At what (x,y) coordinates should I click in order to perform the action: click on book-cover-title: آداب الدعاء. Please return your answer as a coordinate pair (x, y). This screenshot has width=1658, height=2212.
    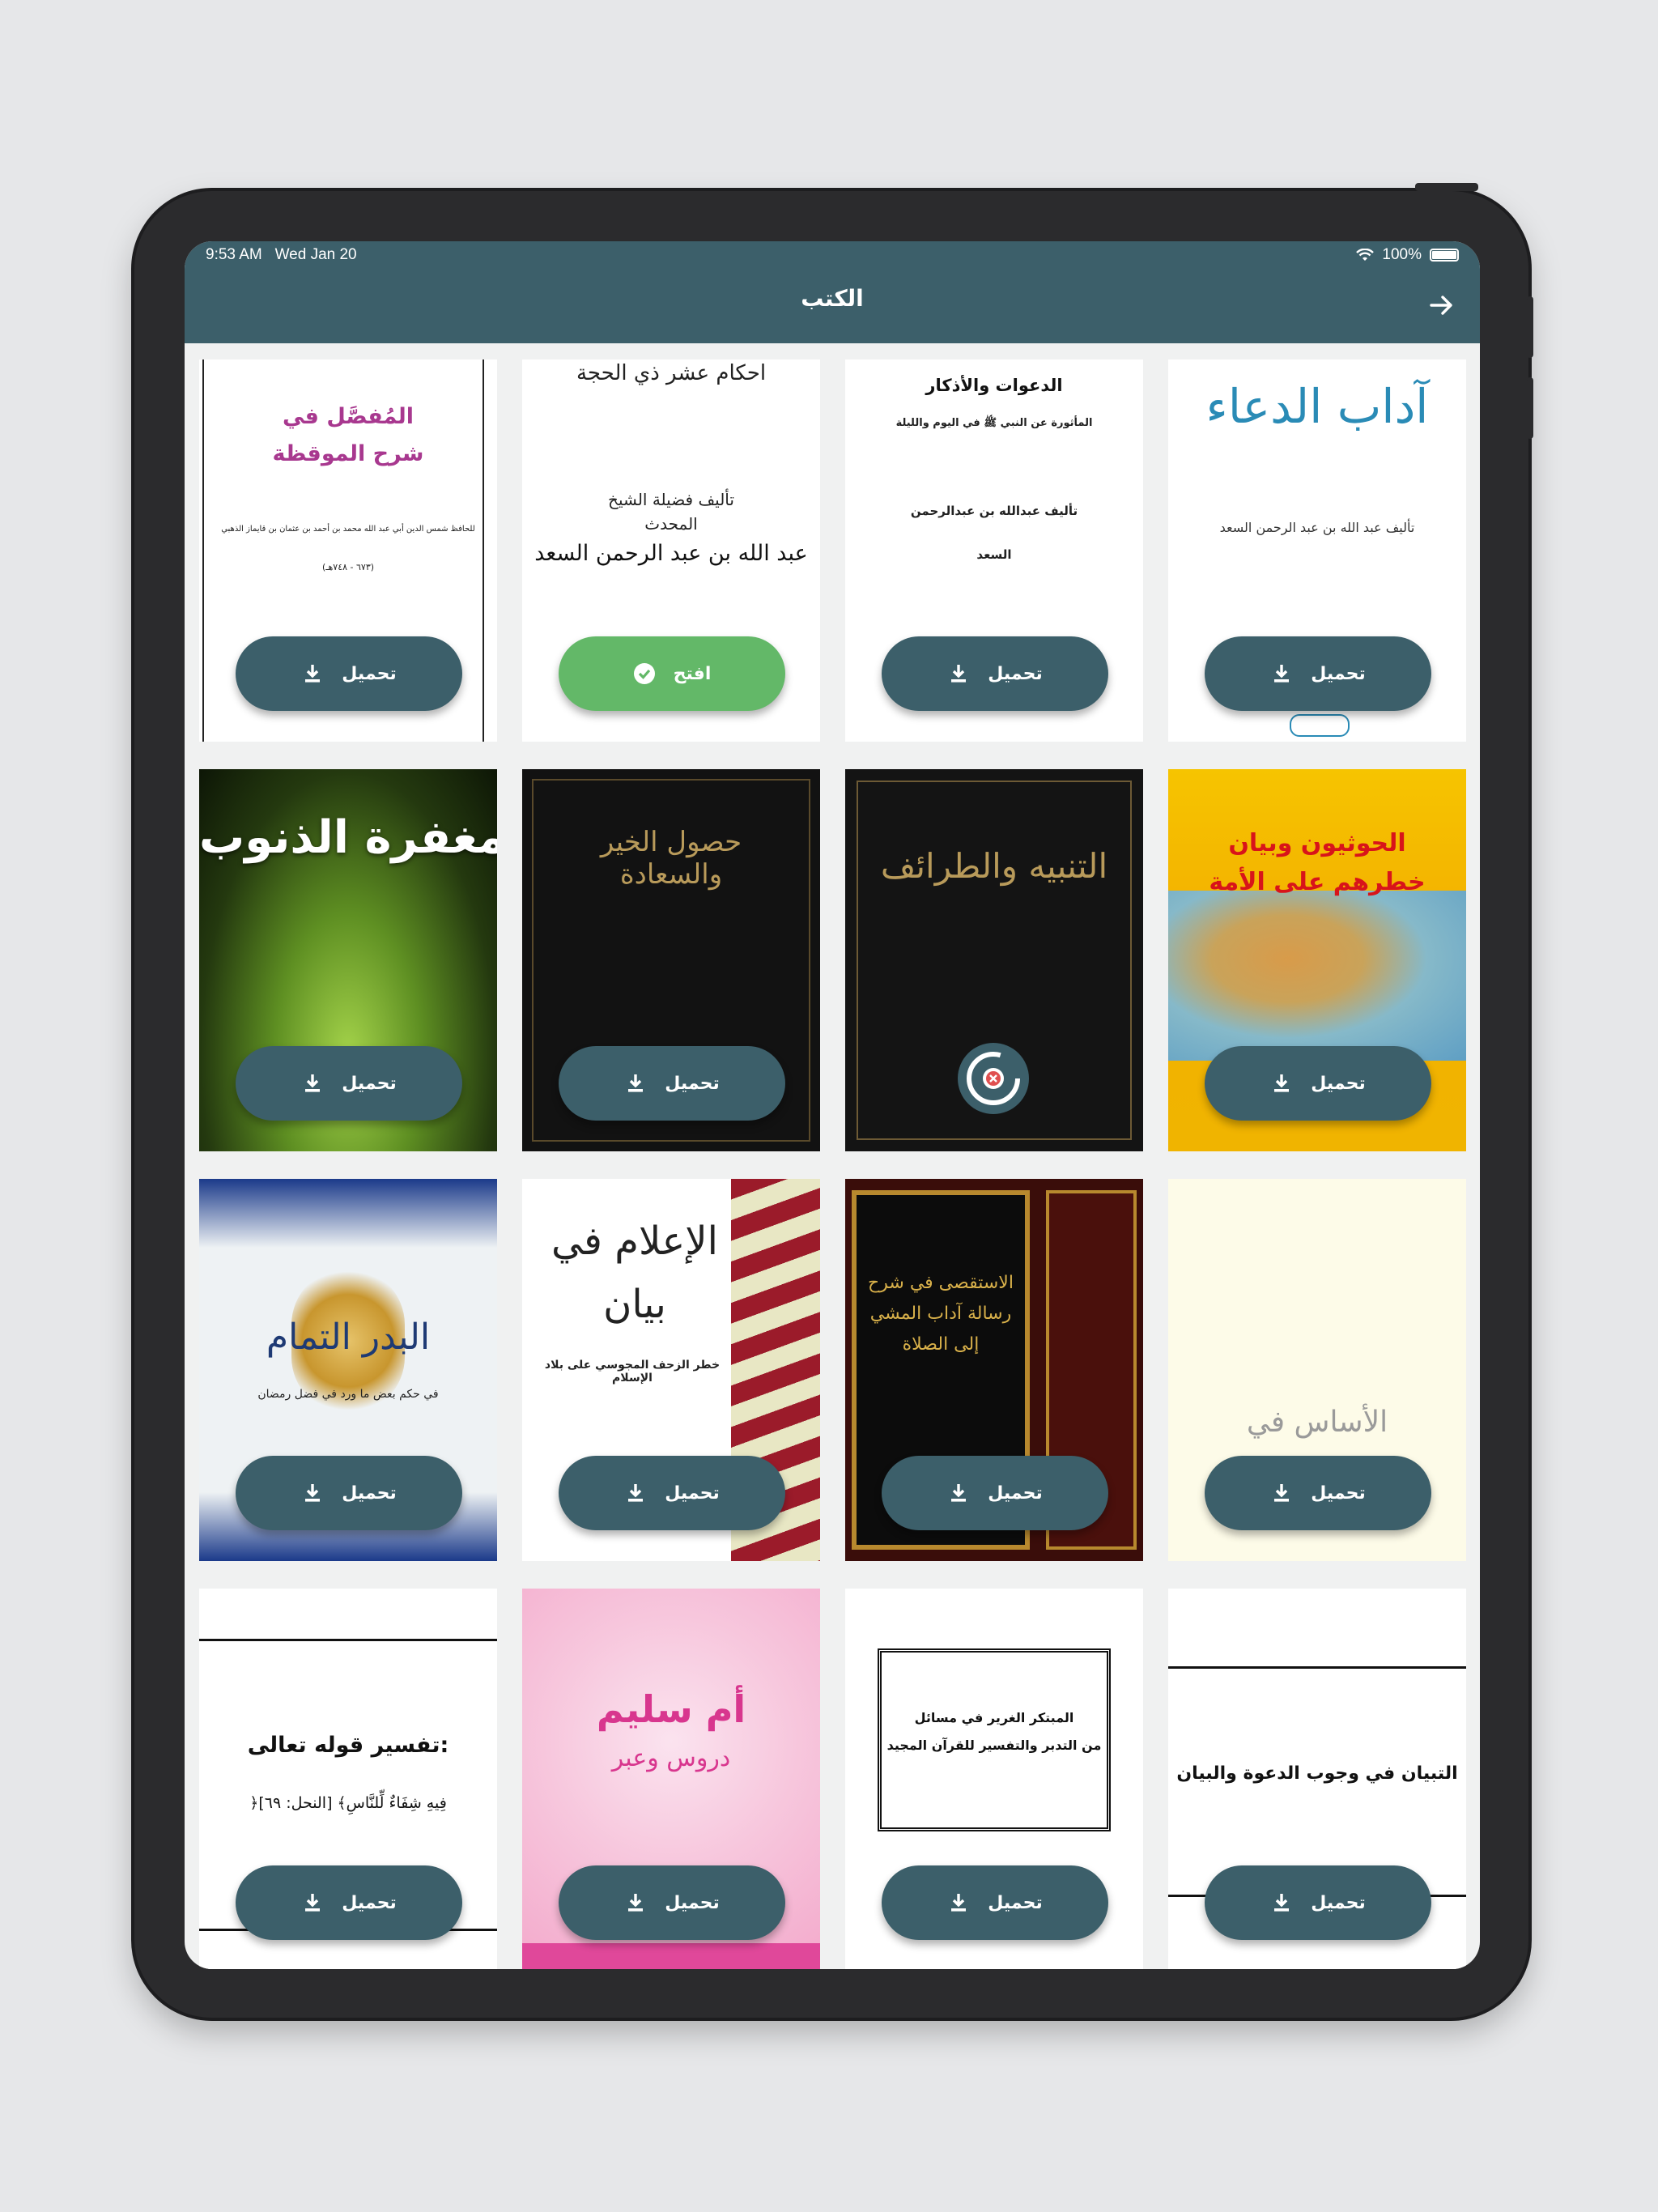
    Looking at the image, I should click on (1317, 406).